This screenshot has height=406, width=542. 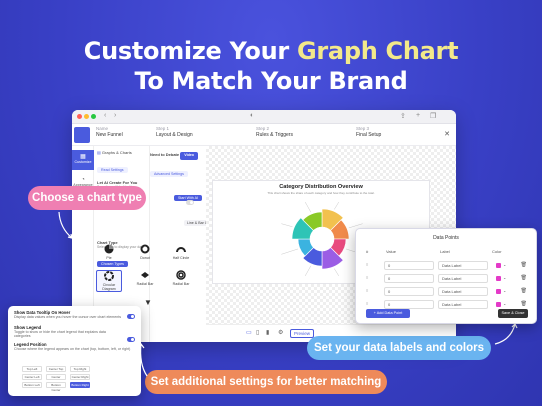 I want to click on chart-type-circular-diagram: Circular Diagram, so click(x=109, y=281).